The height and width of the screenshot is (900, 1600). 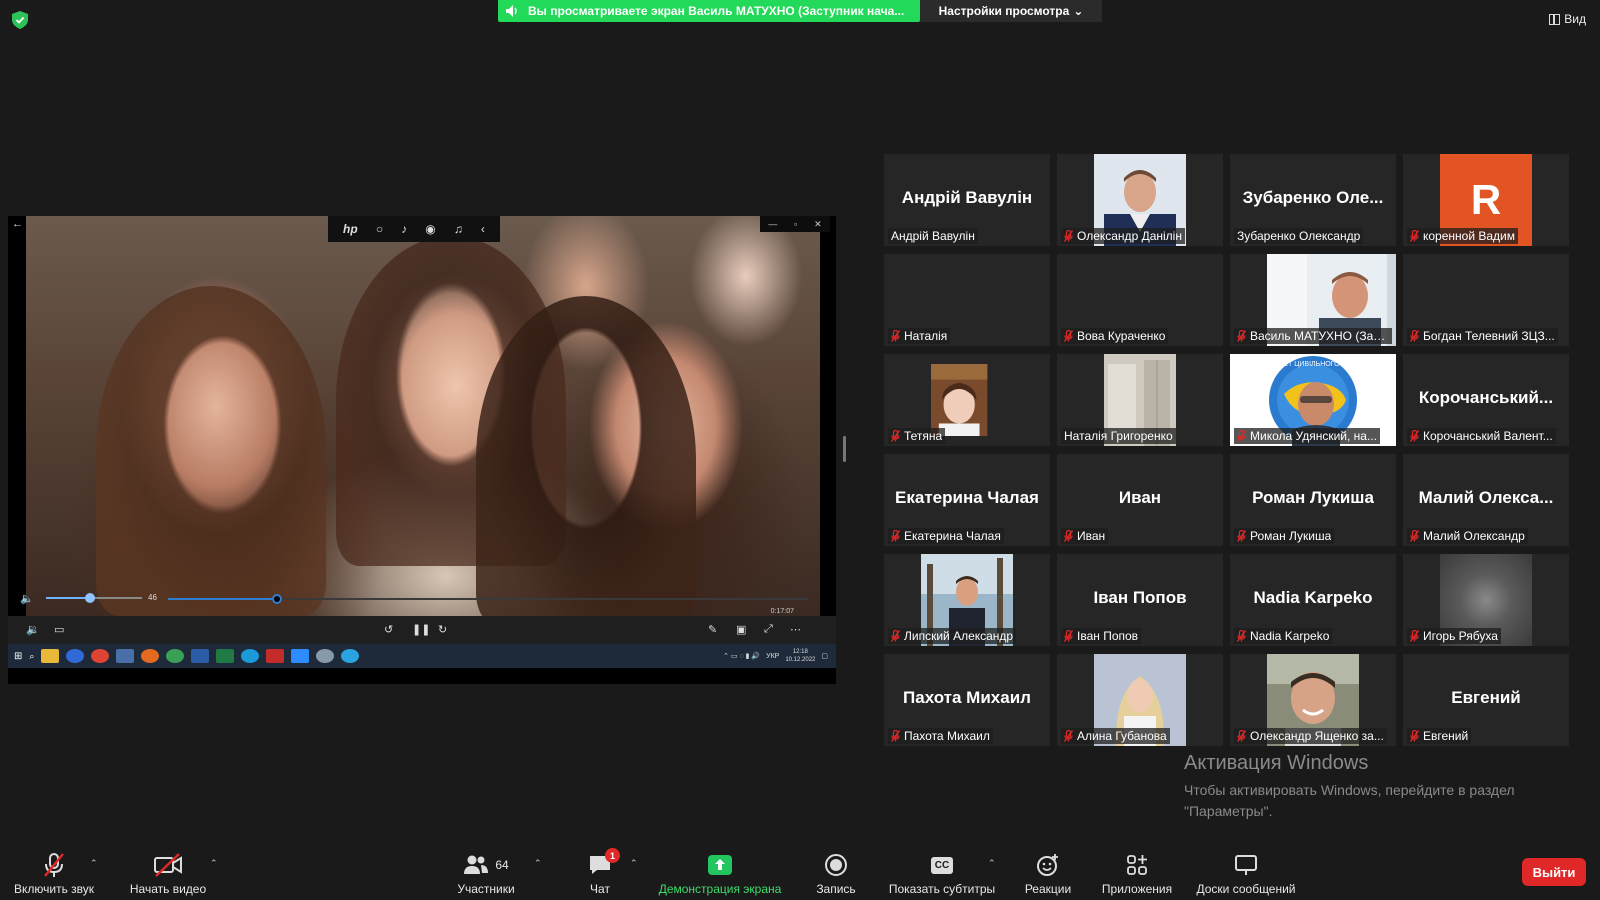 I want to click on edge-icon, so click(x=250, y=656).